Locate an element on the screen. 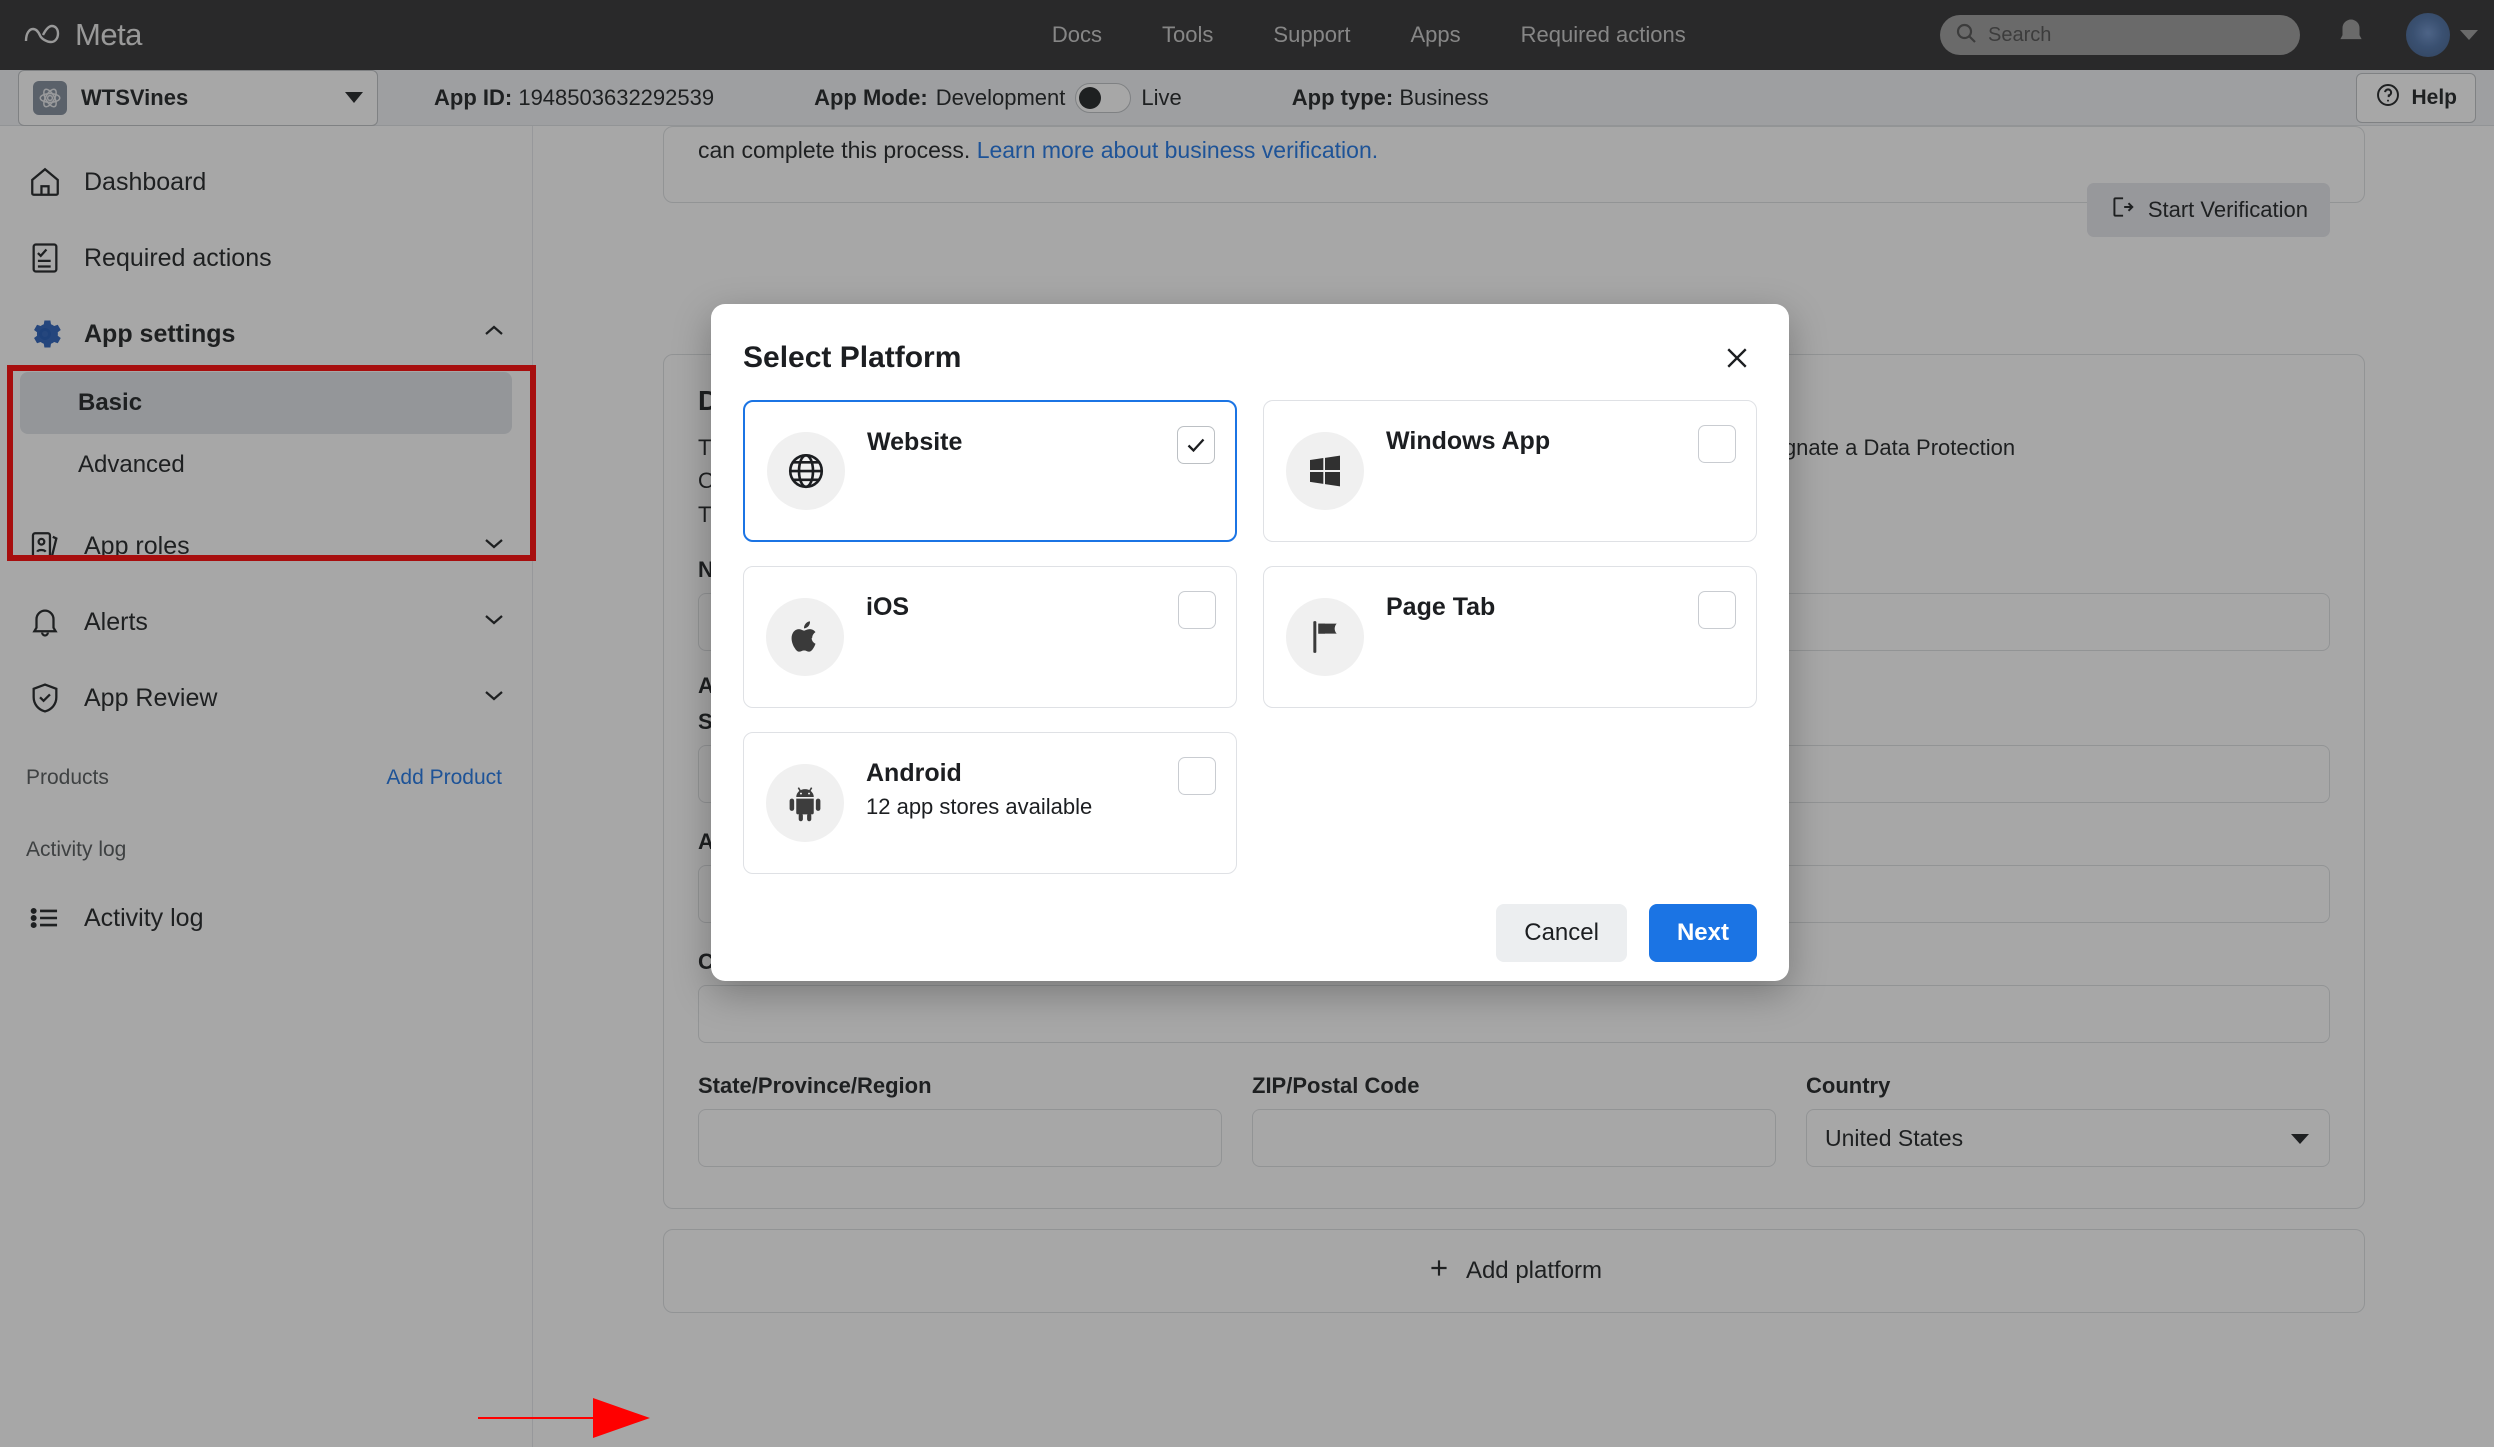 The image size is (2494, 1447). platform-name: Android is located at coordinates (914, 773).